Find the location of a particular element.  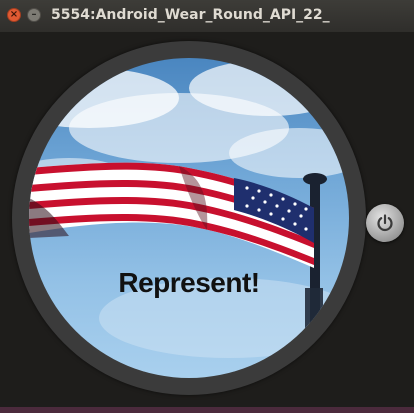

window-titlebar: × – 5554:Android_Wear_Round_API_22_ is located at coordinates (207, 16).